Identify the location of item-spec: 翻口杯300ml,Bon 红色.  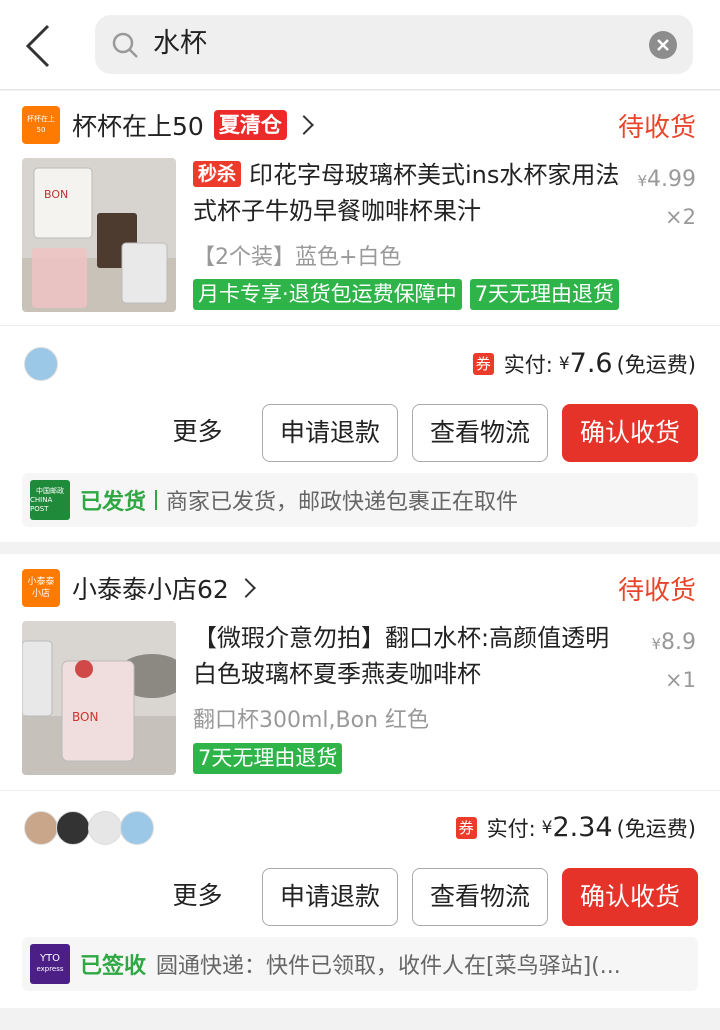
(311, 720).